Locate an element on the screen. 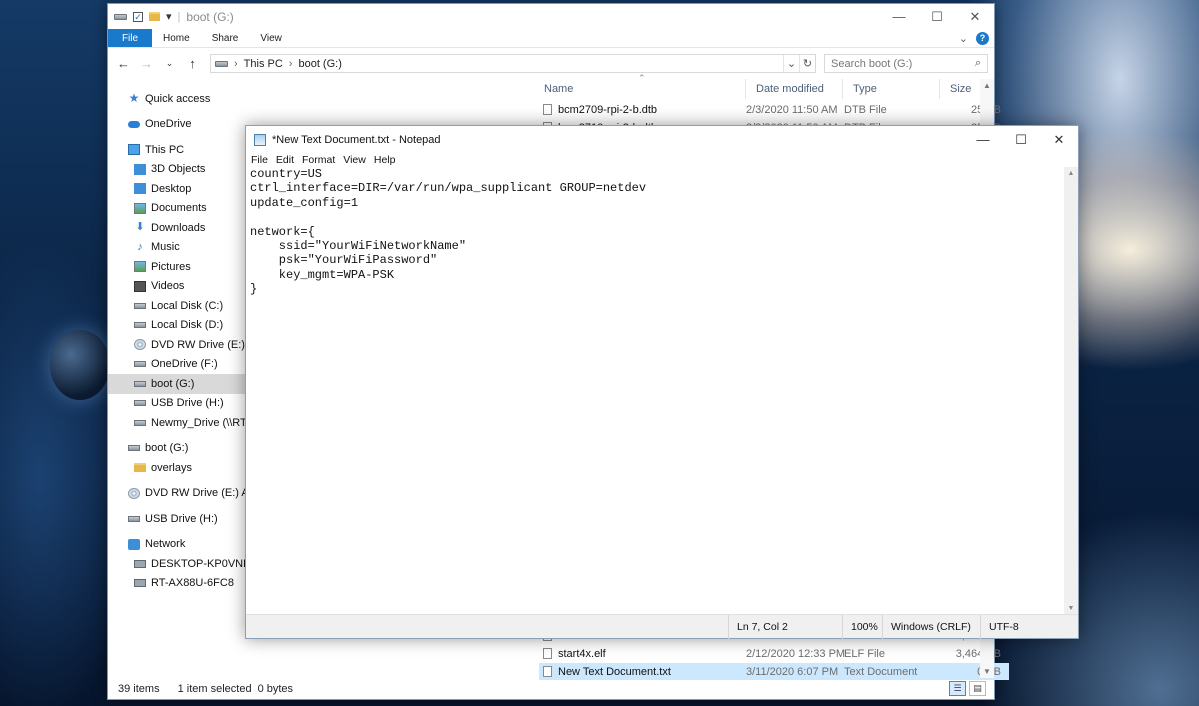 The height and width of the screenshot is (706, 1199). large-icons-view-icon: ▤ is located at coordinates (977, 688).